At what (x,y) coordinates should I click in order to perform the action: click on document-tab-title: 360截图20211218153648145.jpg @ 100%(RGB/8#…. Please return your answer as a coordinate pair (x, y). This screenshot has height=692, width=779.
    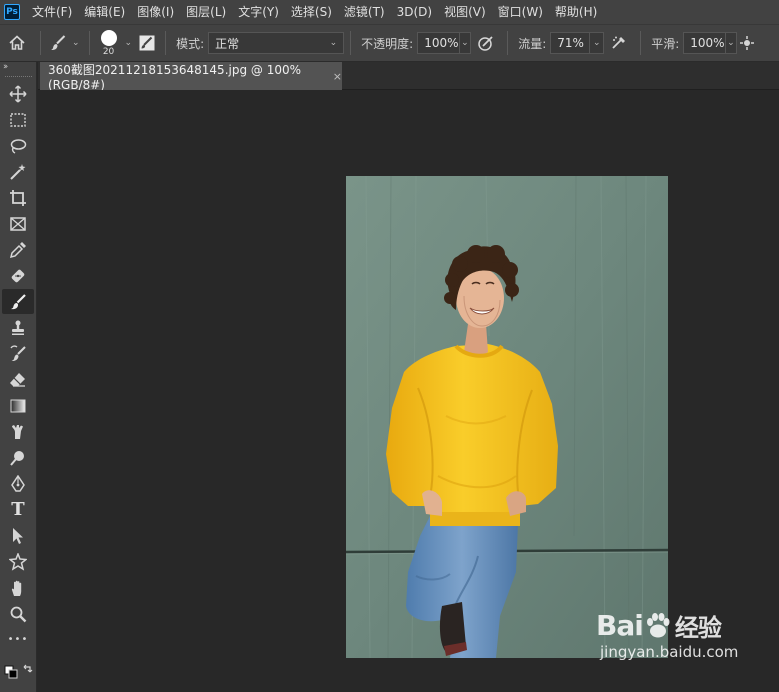
    Looking at the image, I should click on (175, 77).